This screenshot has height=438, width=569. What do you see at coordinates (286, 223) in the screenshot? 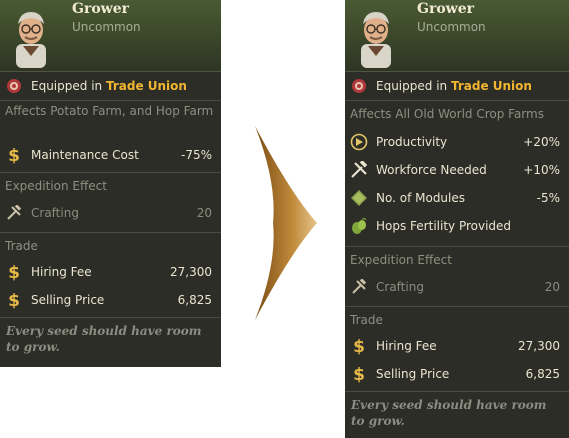
I see `transition-arrow-icon` at bounding box center [286, 223].